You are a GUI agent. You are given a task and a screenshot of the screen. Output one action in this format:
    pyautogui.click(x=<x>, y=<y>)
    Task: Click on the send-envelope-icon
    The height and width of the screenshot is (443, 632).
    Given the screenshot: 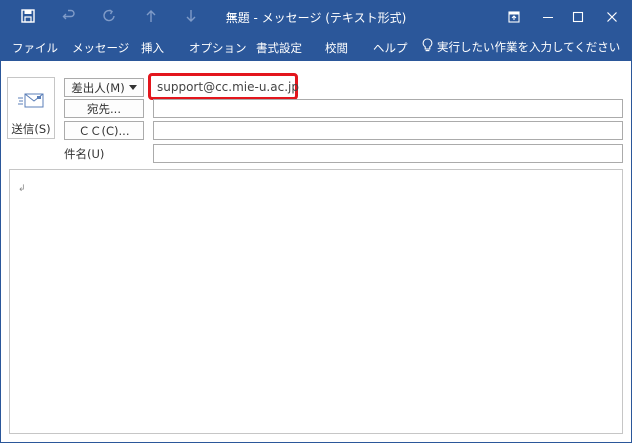 What is the action you would take?
    pyautogui.click(x=31, y=102)
    